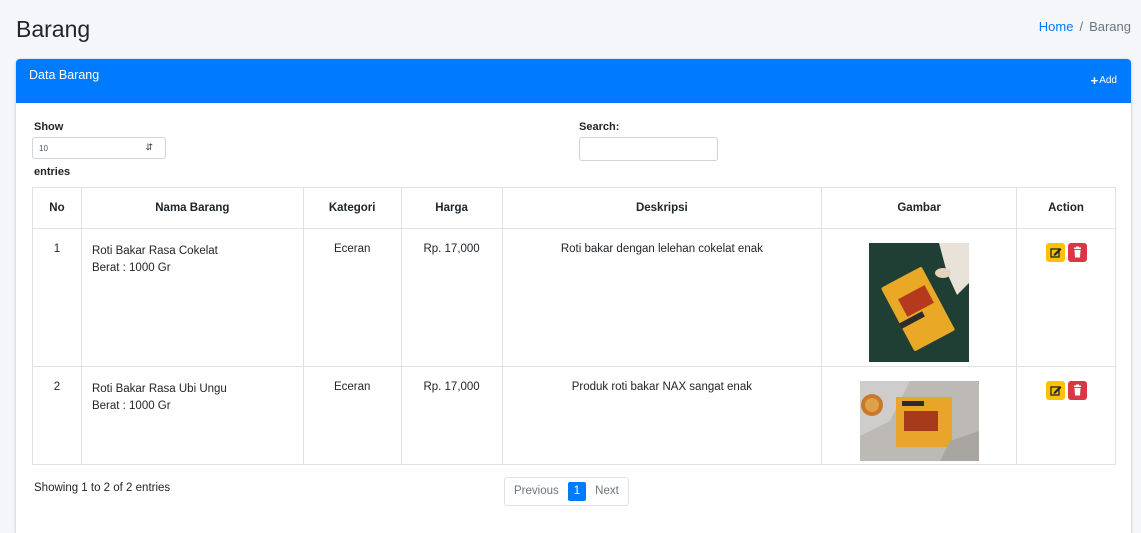  I want to click on pagination-previous: Previous, so click(536, 491).